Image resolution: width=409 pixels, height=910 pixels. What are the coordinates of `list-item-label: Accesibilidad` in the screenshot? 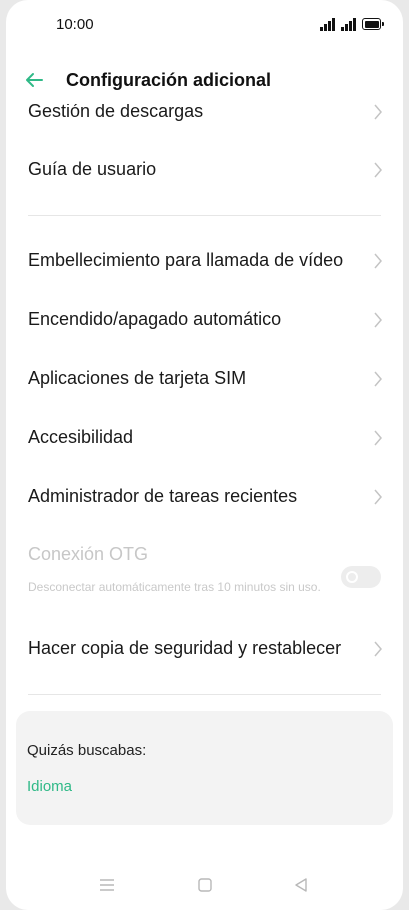 It's located at (81, 437).